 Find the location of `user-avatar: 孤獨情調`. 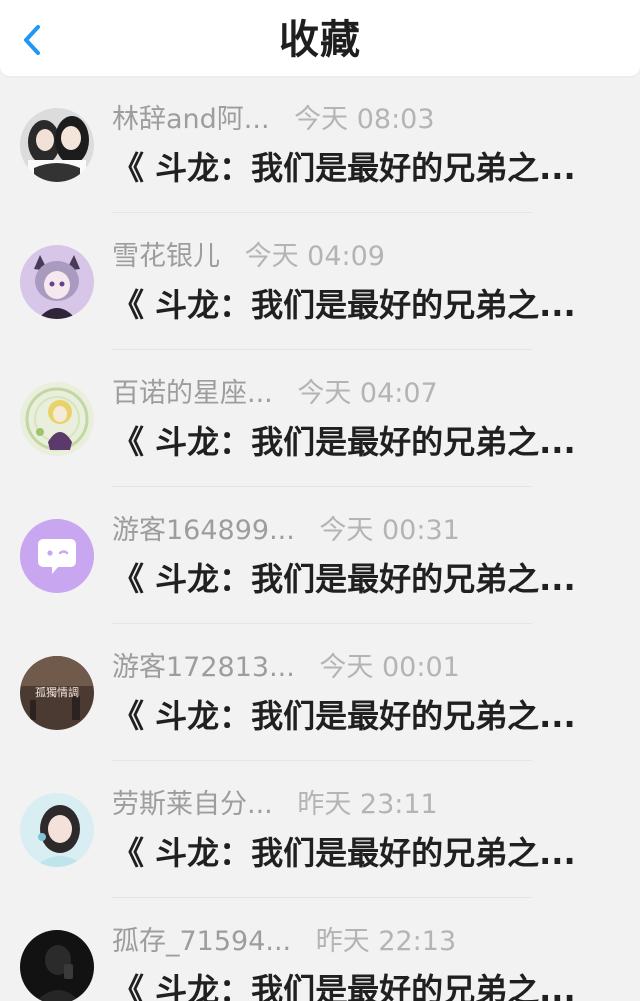

user-avatar: 孤獨情調 is located at coordinates (57, 693).